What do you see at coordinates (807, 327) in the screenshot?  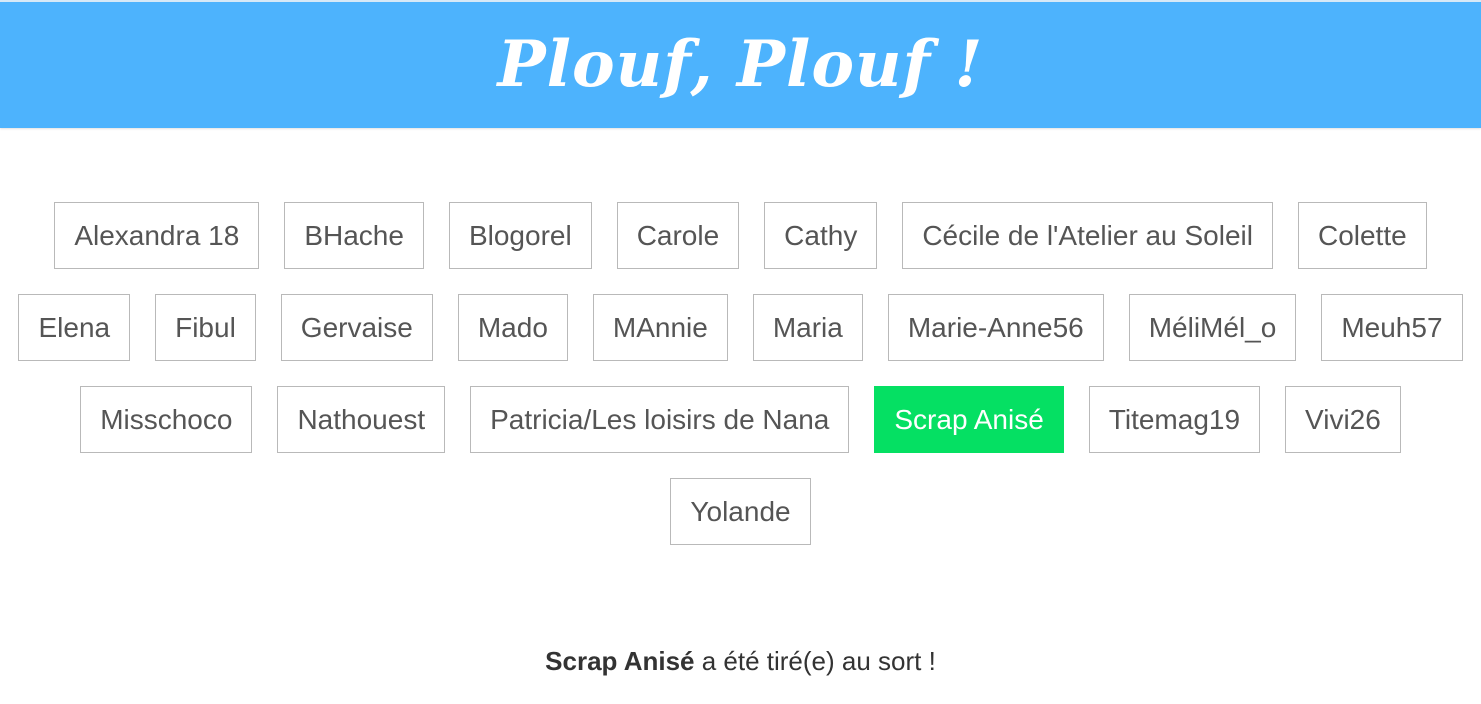 I see `name-button: Maria` at bounding box center [807, 327].